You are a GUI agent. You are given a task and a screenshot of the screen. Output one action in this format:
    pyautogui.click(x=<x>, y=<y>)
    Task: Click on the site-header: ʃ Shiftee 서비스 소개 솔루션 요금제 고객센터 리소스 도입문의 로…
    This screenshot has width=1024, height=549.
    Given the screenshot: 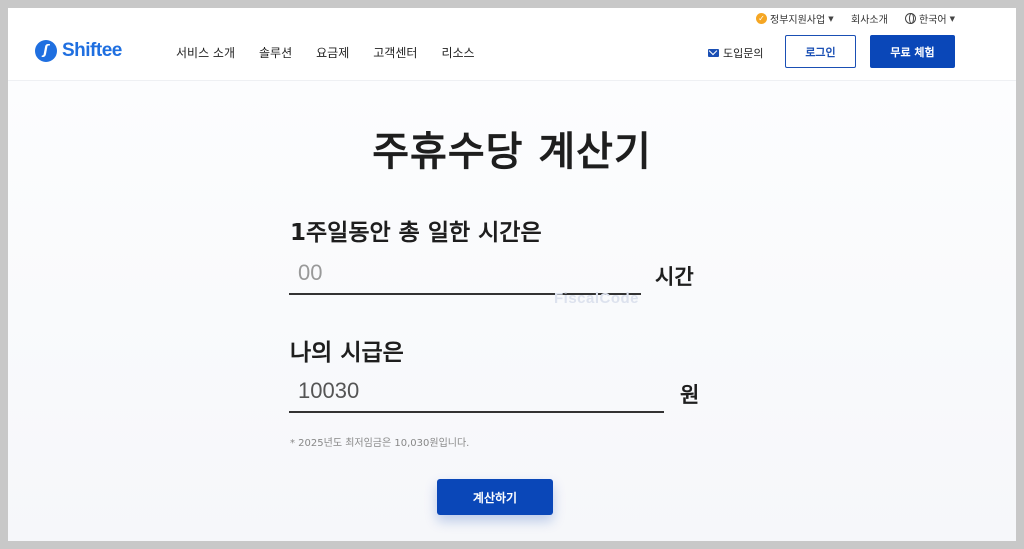 What is the action you would take?
    pyautogui.click(x=512, y=54)
    